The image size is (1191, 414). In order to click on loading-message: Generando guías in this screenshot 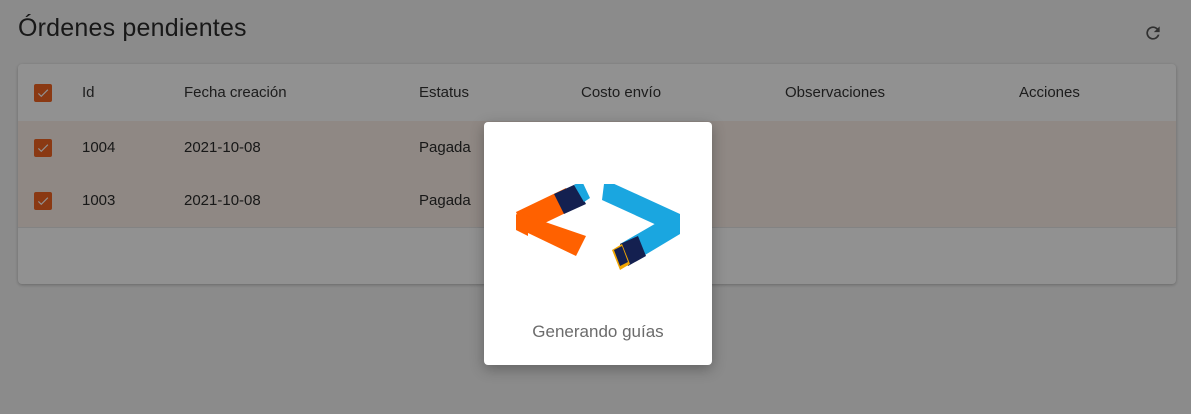, I will do `click(598, 331)`.